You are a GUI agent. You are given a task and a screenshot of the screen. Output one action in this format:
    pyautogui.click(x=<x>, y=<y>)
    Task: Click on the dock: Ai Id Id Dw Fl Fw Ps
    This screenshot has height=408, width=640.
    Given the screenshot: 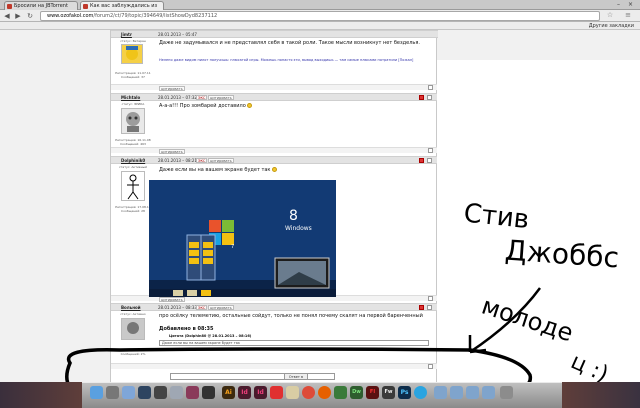 What is the action you would take?
    pyautogui.click(x=322, y=395)
    